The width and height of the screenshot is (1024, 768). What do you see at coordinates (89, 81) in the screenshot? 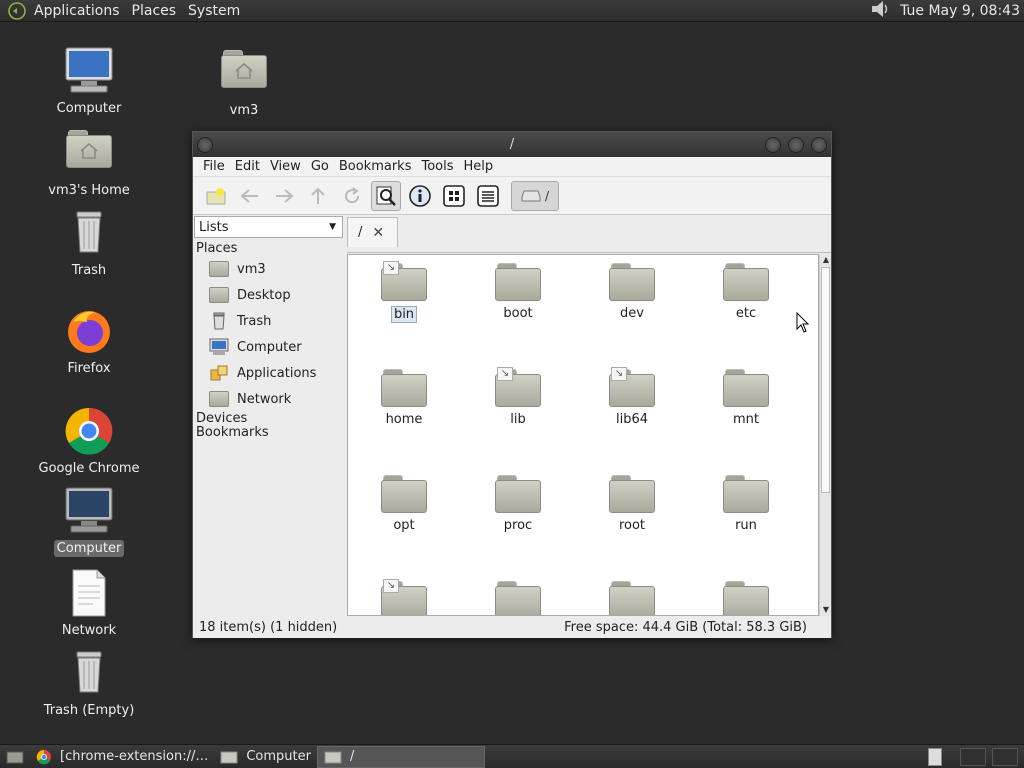
I see `desktop-icon-computer: Computer` at bounding box center [89, 81].